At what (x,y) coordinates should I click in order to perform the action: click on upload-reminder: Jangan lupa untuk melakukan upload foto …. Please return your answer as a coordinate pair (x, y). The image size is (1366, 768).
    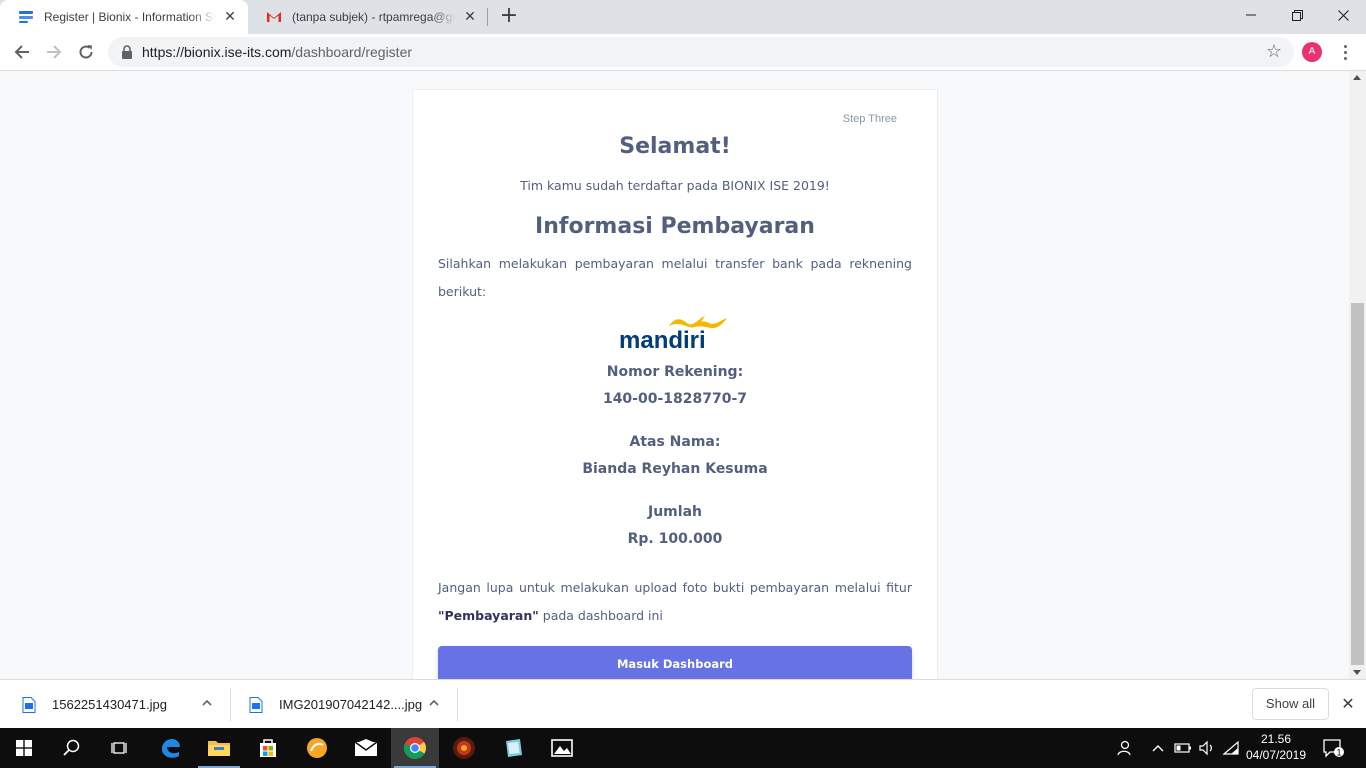
    Looking at the image, I should click on (675, 602).